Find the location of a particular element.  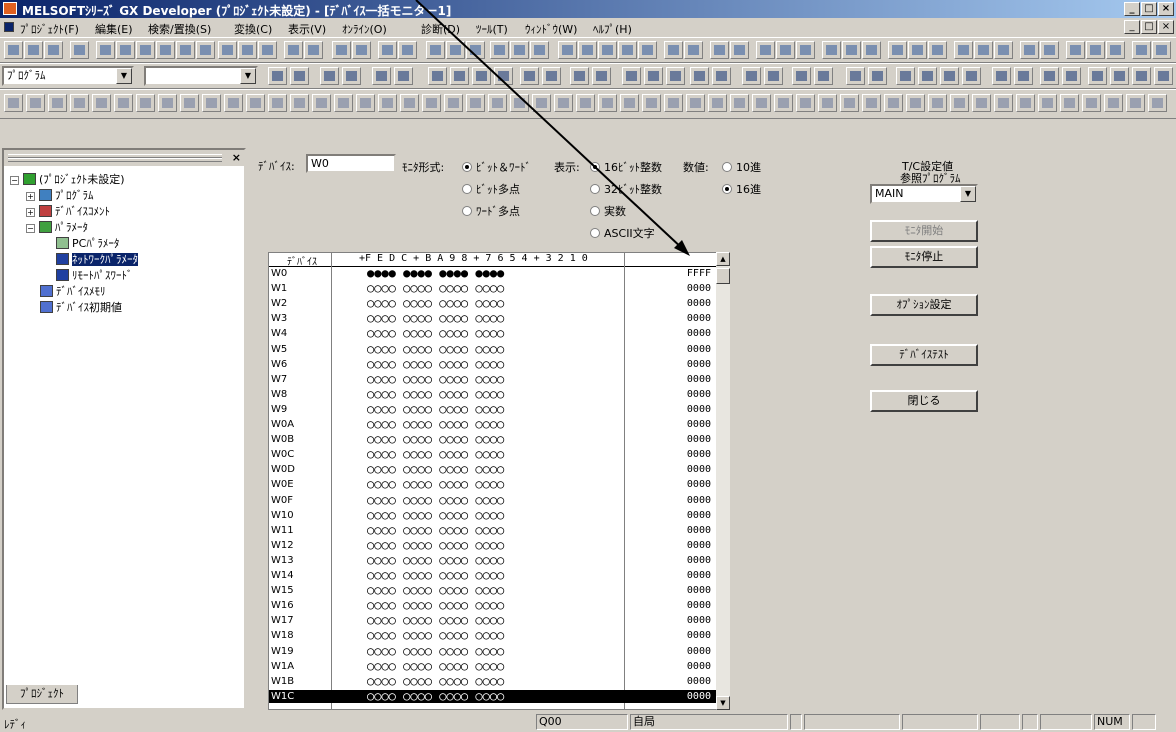

display-ascii-radio: ASCII文字 is located at coordinates (622, 233).